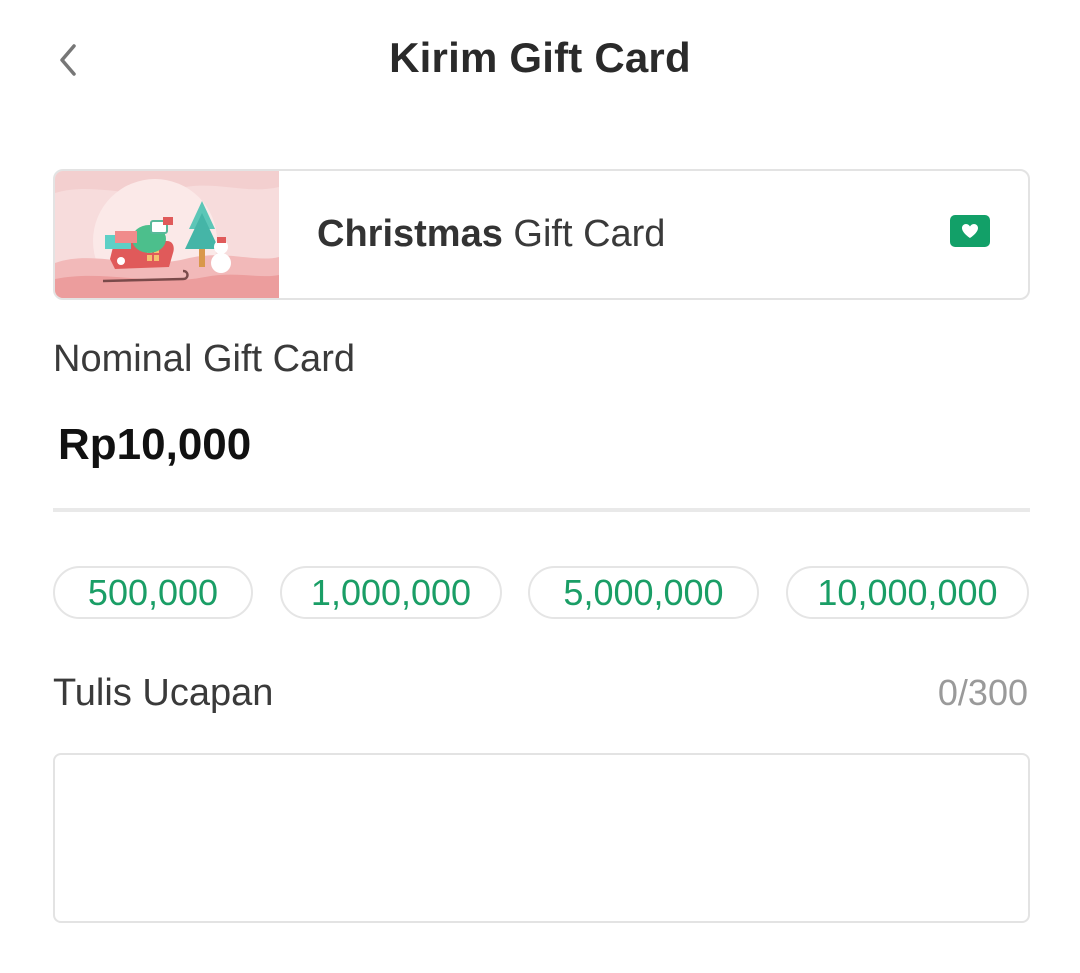  I want to click on gift-card-item: Christmas Gift Card, so click(541, 234).